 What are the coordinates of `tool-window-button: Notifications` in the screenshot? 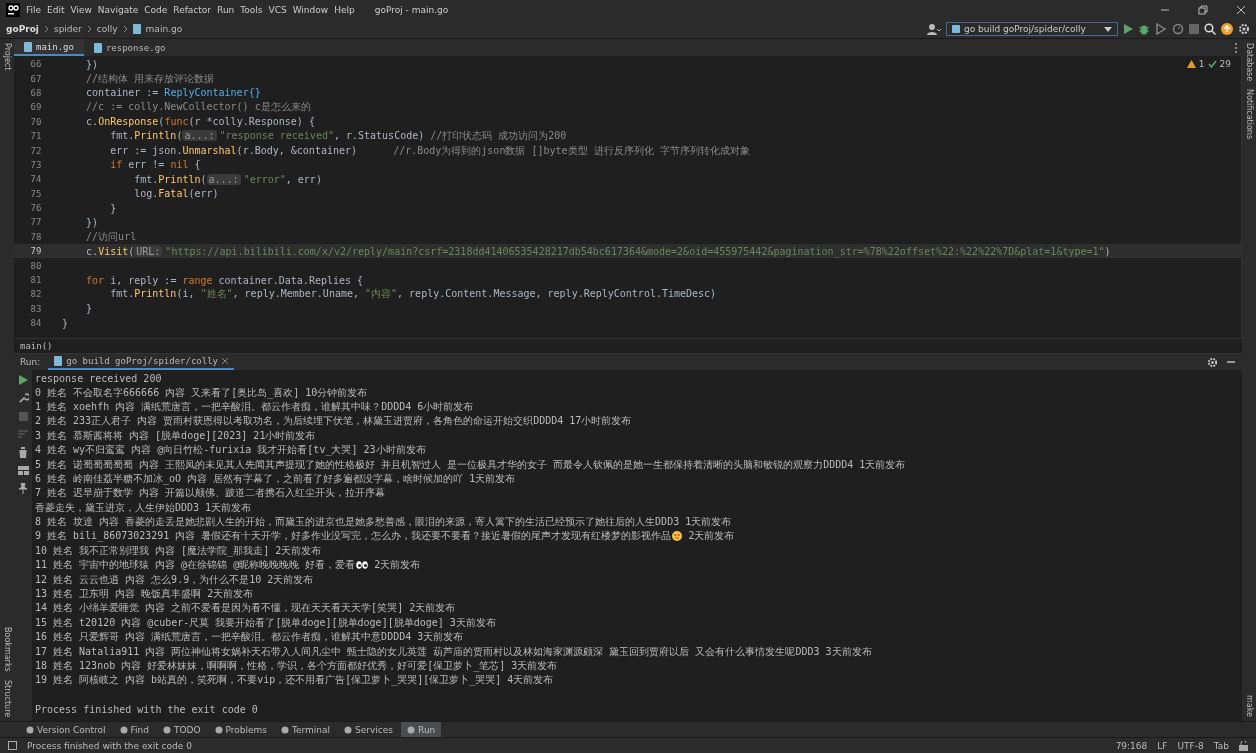 It's located at (1249, 114).